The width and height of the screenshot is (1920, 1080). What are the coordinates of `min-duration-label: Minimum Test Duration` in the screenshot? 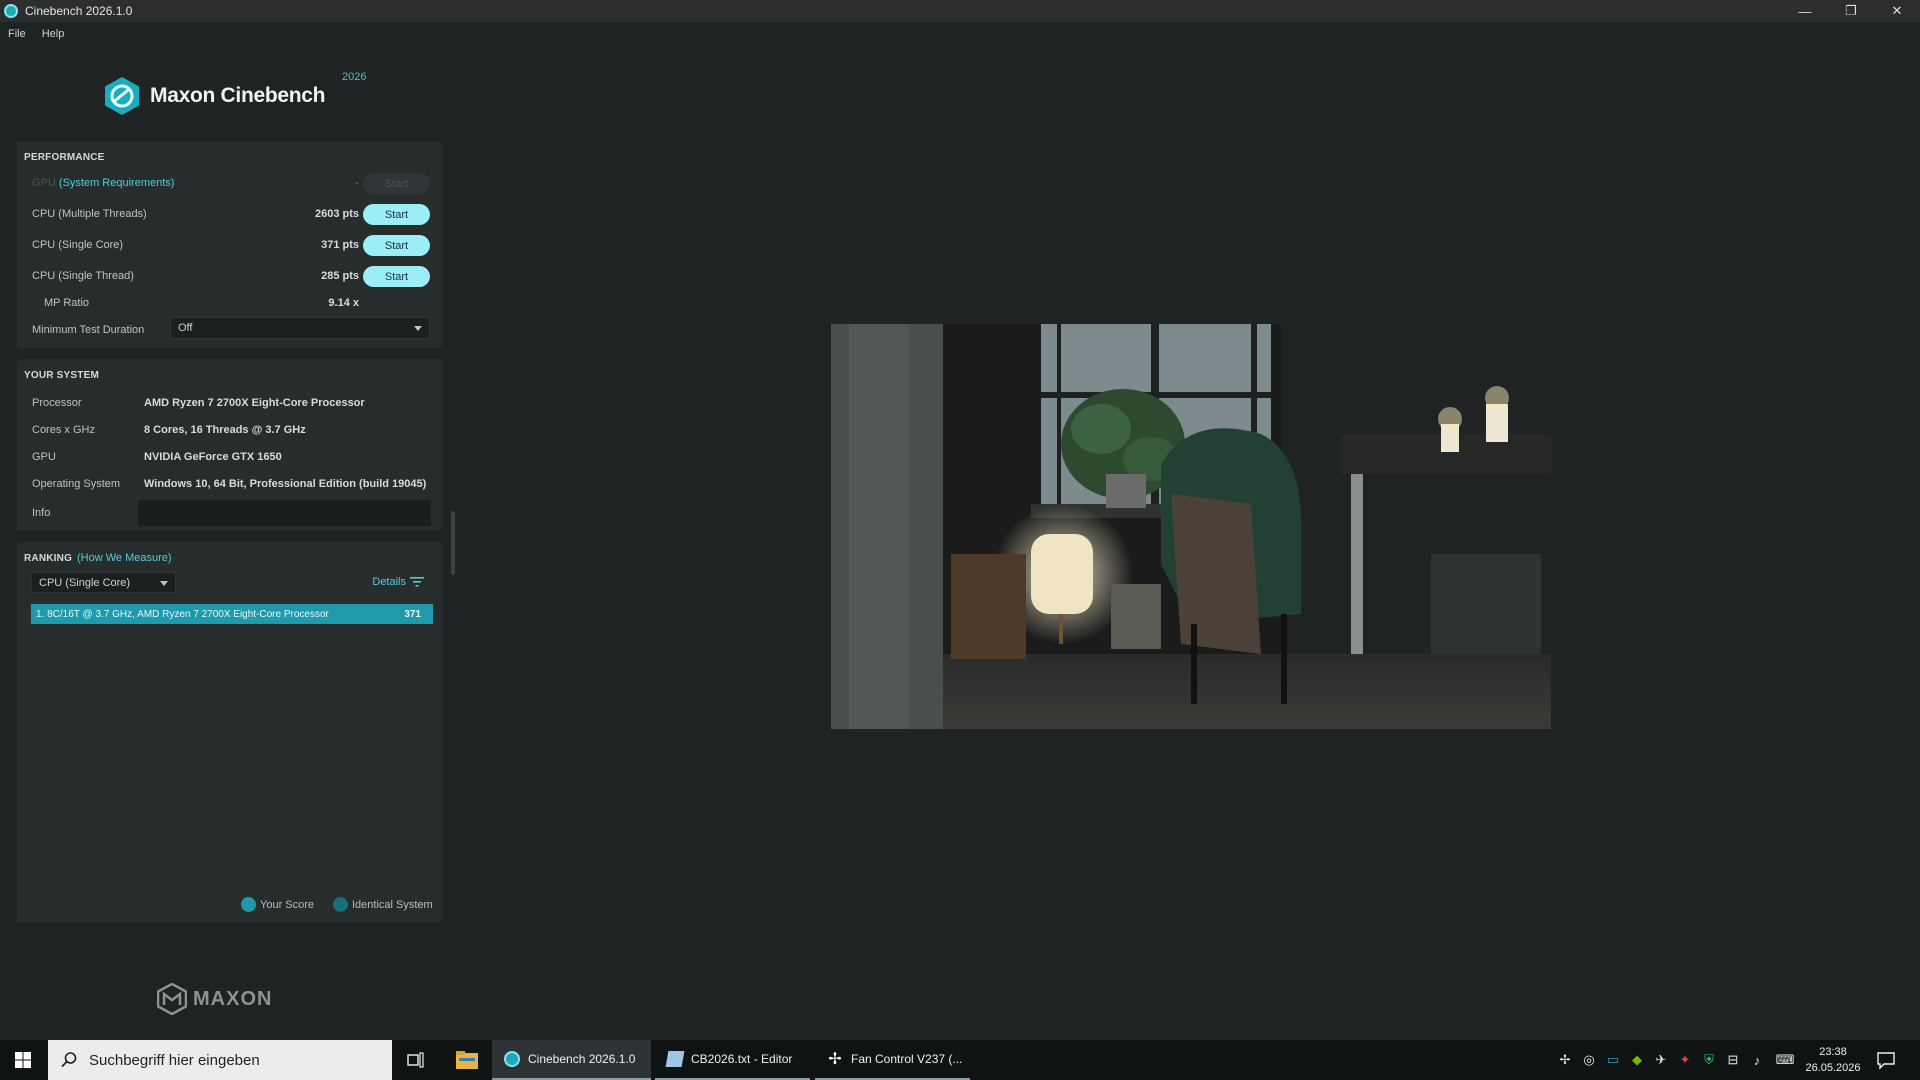 It's located at (88, 330).